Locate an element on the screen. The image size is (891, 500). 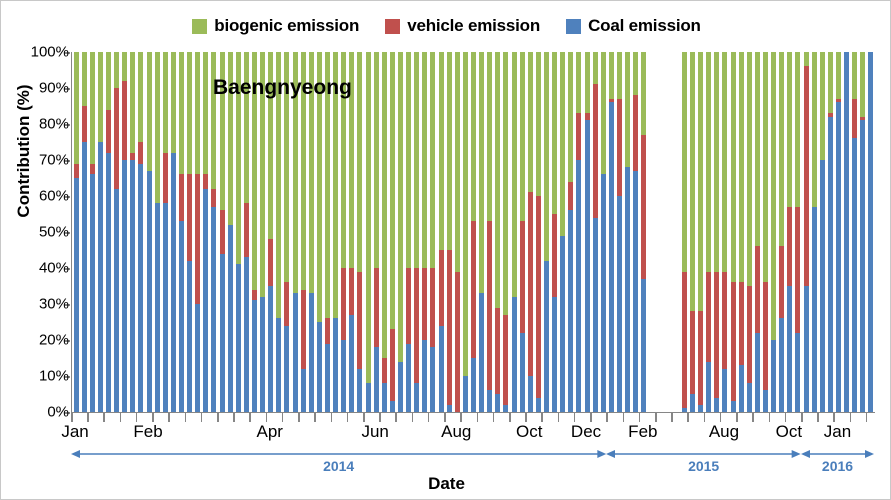
legend-entry-biogenic-emission: biogenic emission is located at coordinates (275, 26).